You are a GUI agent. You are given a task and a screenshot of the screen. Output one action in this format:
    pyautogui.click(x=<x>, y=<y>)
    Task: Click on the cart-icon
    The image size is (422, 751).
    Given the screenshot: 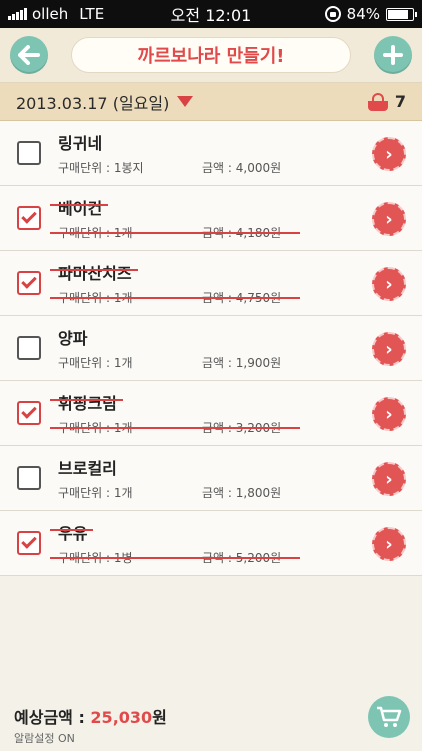 What is the action you would take?
    pyautogui.click(x=389, y=716)
    